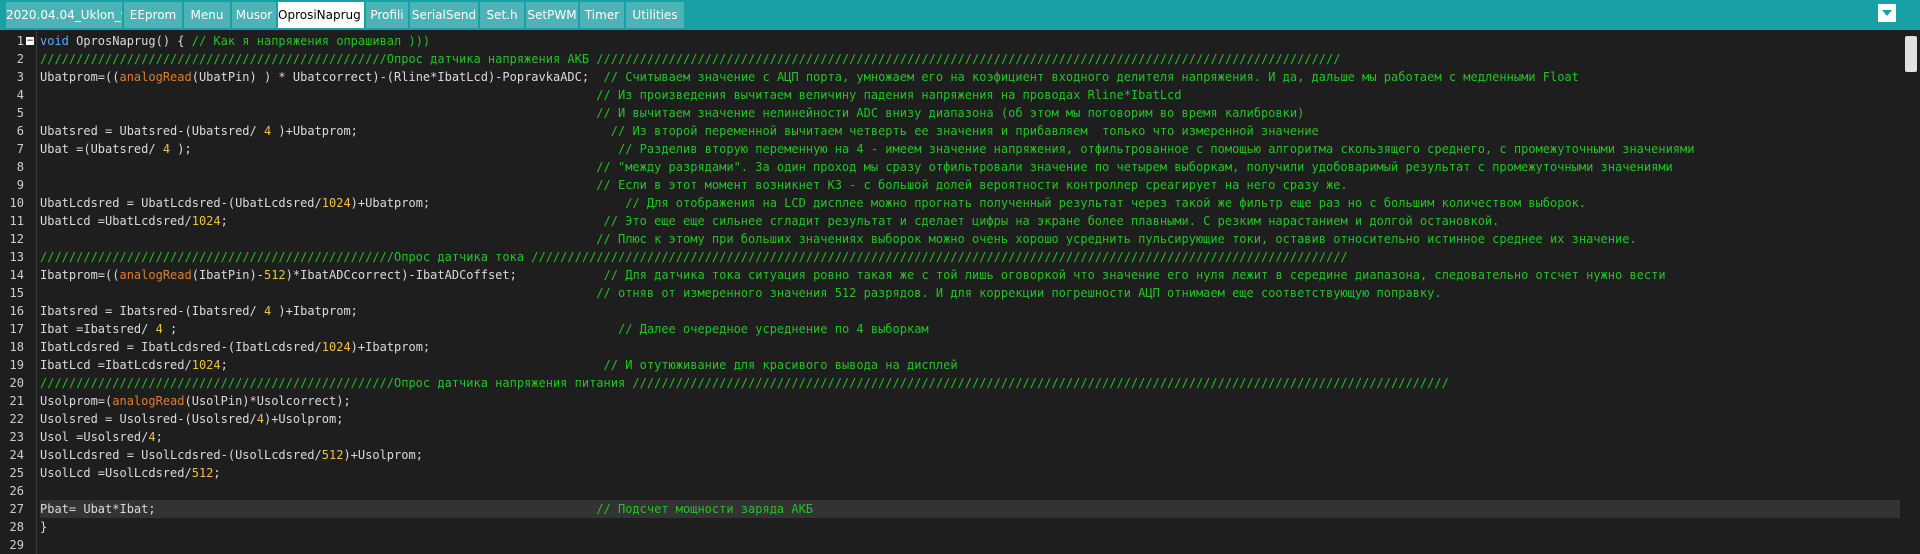 This screenshot has width=1920, height=554. What do you see at coordinates (552, 15) in the screenshot?
I see `tab-setpwm: SetPWM` at bounding box center [552, 15].